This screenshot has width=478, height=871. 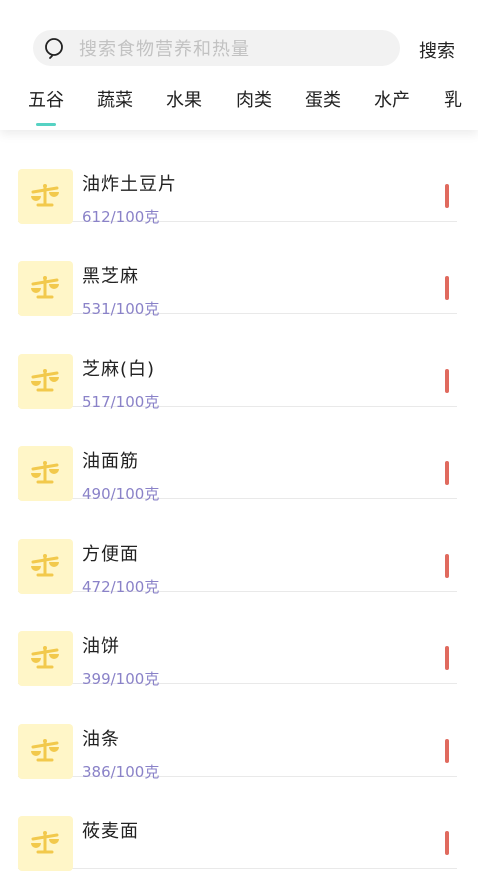 What do you see at coordinates (115, 99) in the screenshot?
I see `tab-vegetables: 蔬菜` at bounding box center [115, 99].